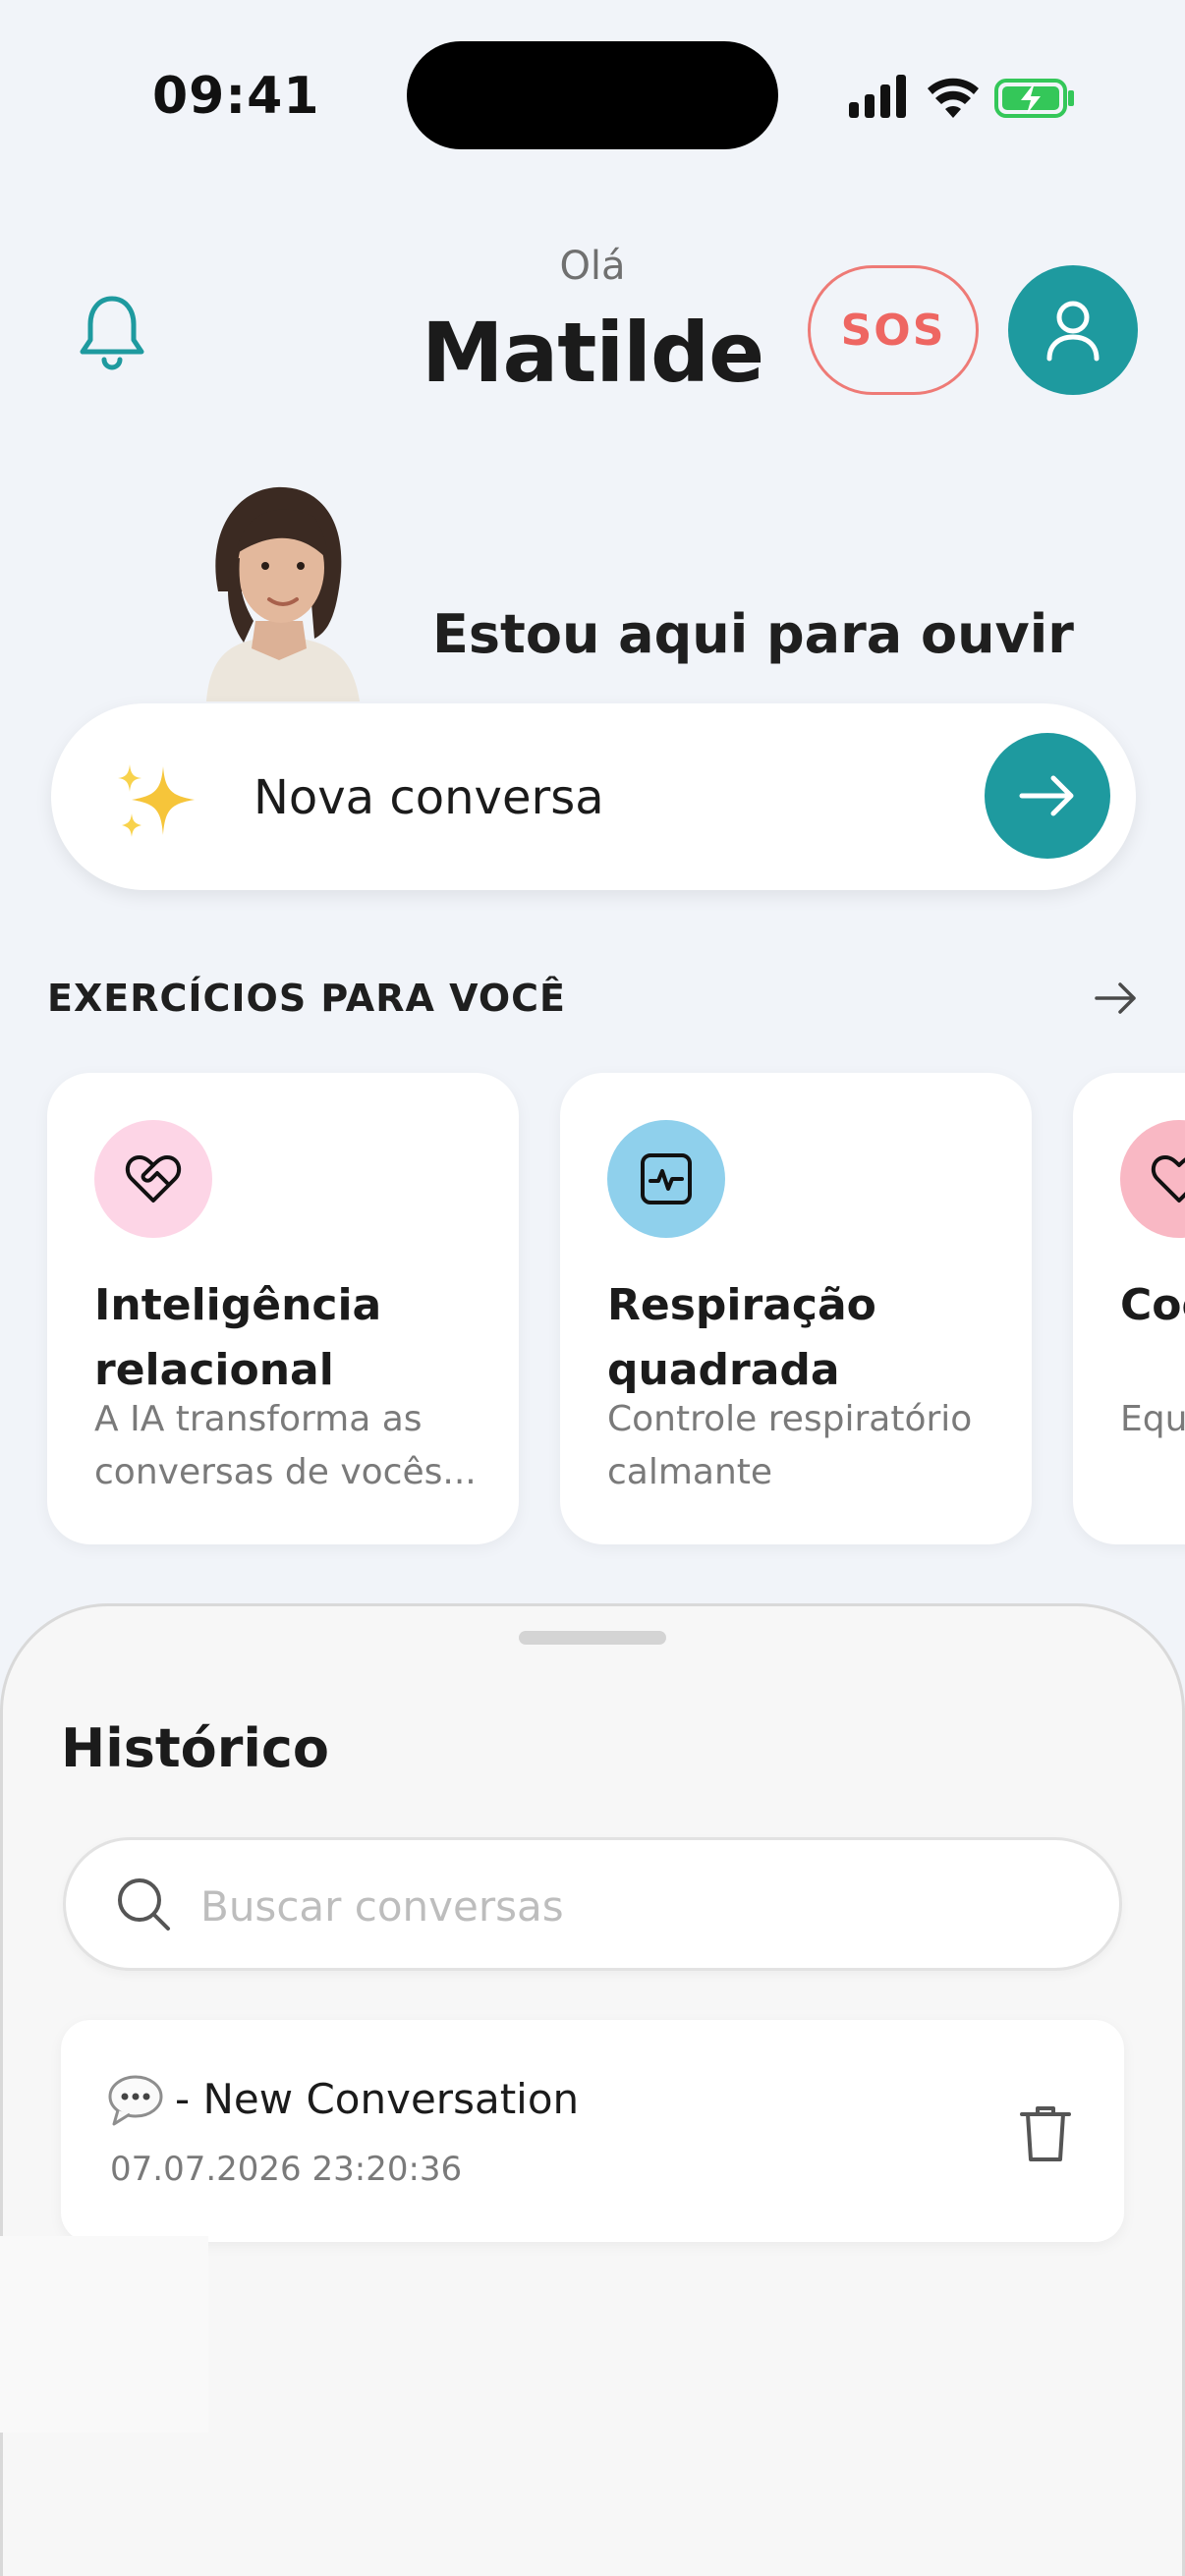  Describe the element at coordinates (592, 1638) in the screenshot. I see `sheet-grabber` at that location.